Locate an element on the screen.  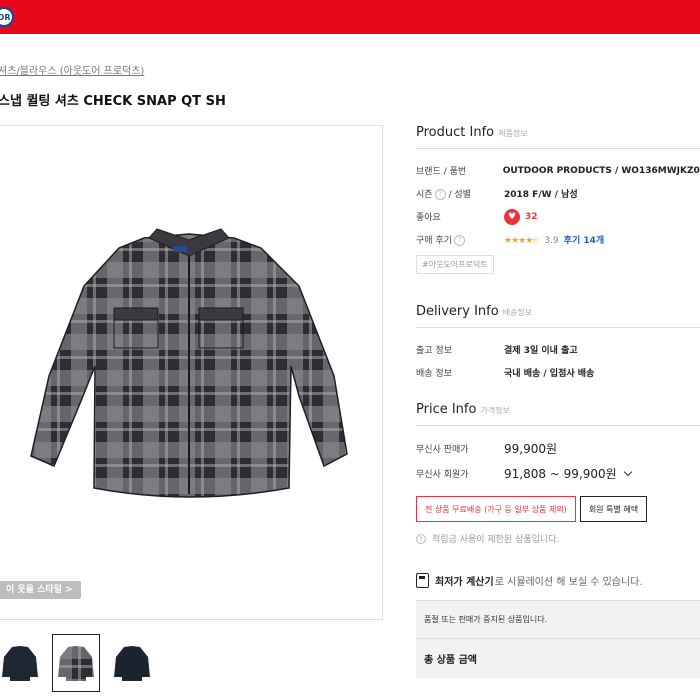
thumbnail-dark-navy is located at coordinates (132, 663).